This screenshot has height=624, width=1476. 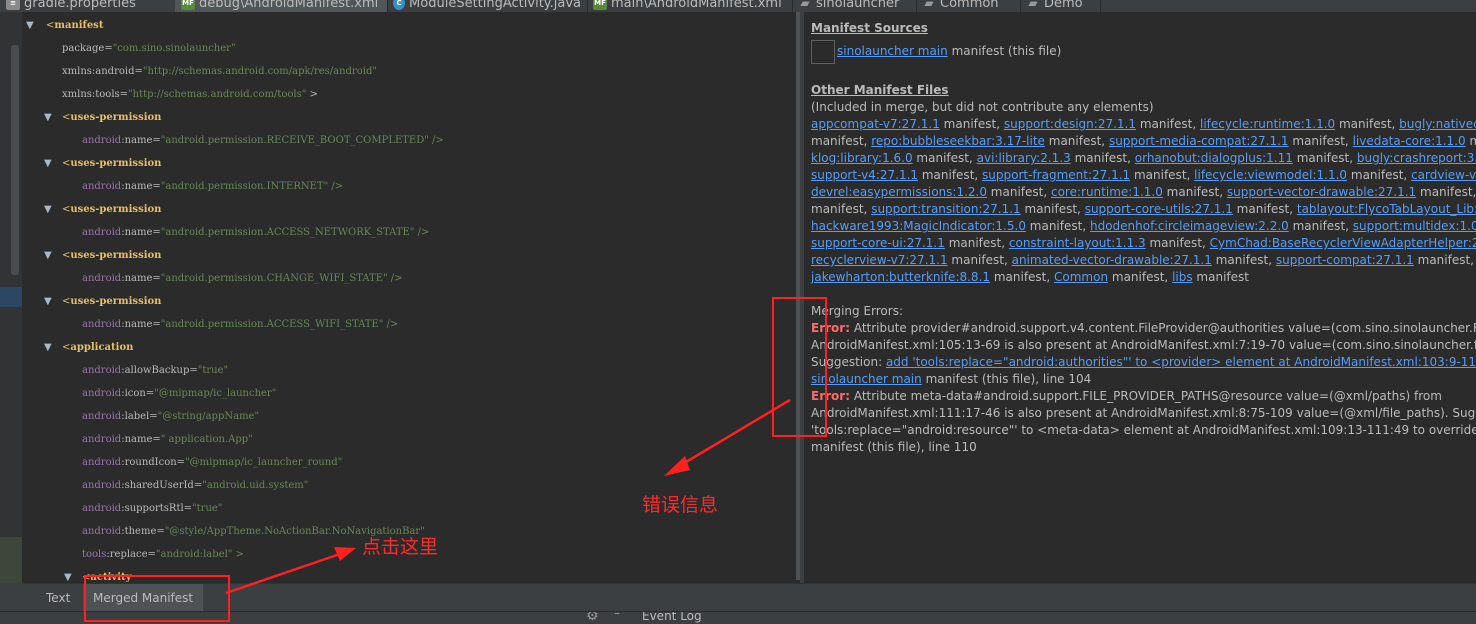 What do you see at coordinates (1056, 175) in the screenshot?
I see `library-link: support-fragment:27.1.1` at bounding box center [1056, 175].